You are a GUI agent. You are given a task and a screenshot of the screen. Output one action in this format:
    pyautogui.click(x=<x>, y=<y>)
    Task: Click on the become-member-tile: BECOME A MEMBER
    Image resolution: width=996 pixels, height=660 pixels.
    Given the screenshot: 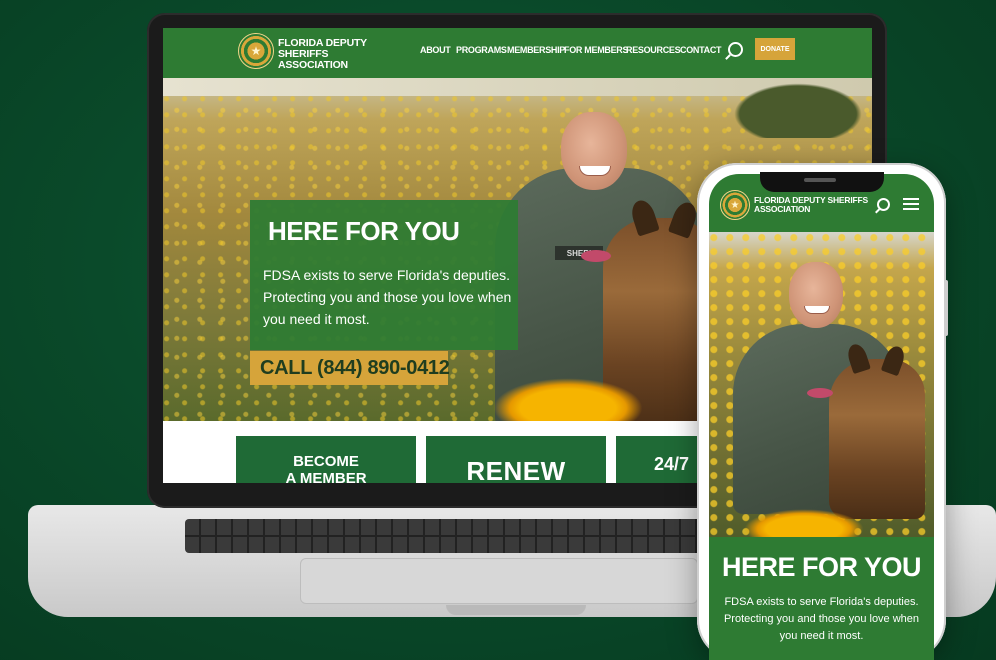 What is the action you would take?
    pyautogui.click(x=326, y=459)
    